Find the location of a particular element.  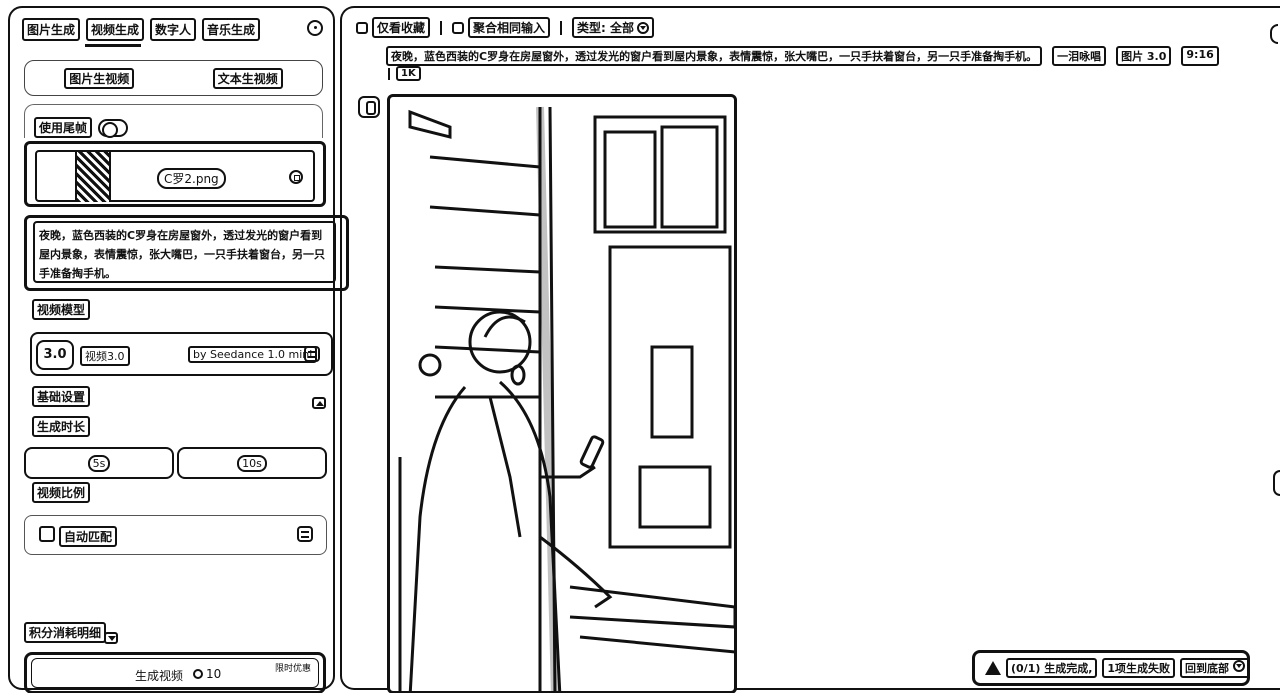

merge-inputs-filter: 聚合相同输入 is located at coordinates (501, 27).